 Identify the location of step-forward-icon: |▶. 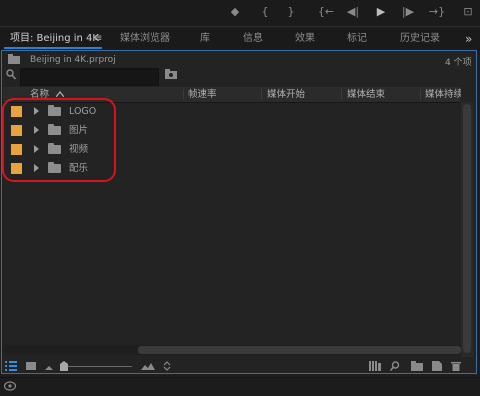
(408, 12).